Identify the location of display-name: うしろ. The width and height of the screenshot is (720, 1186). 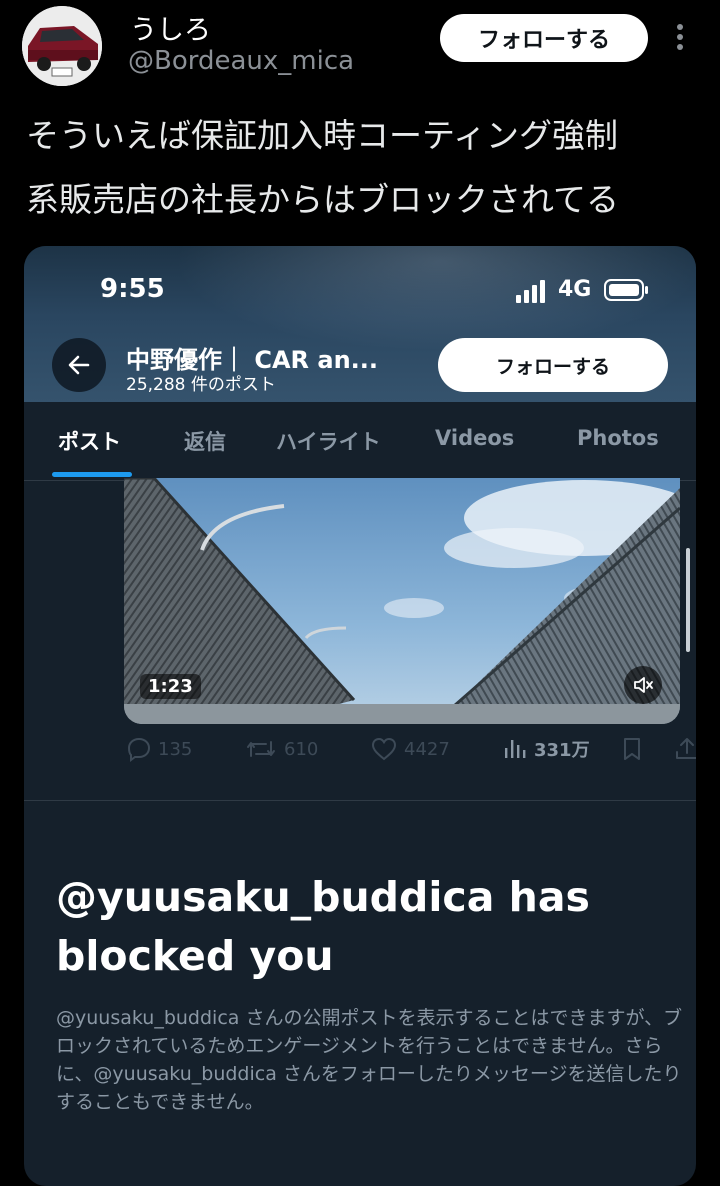
(170, 27).